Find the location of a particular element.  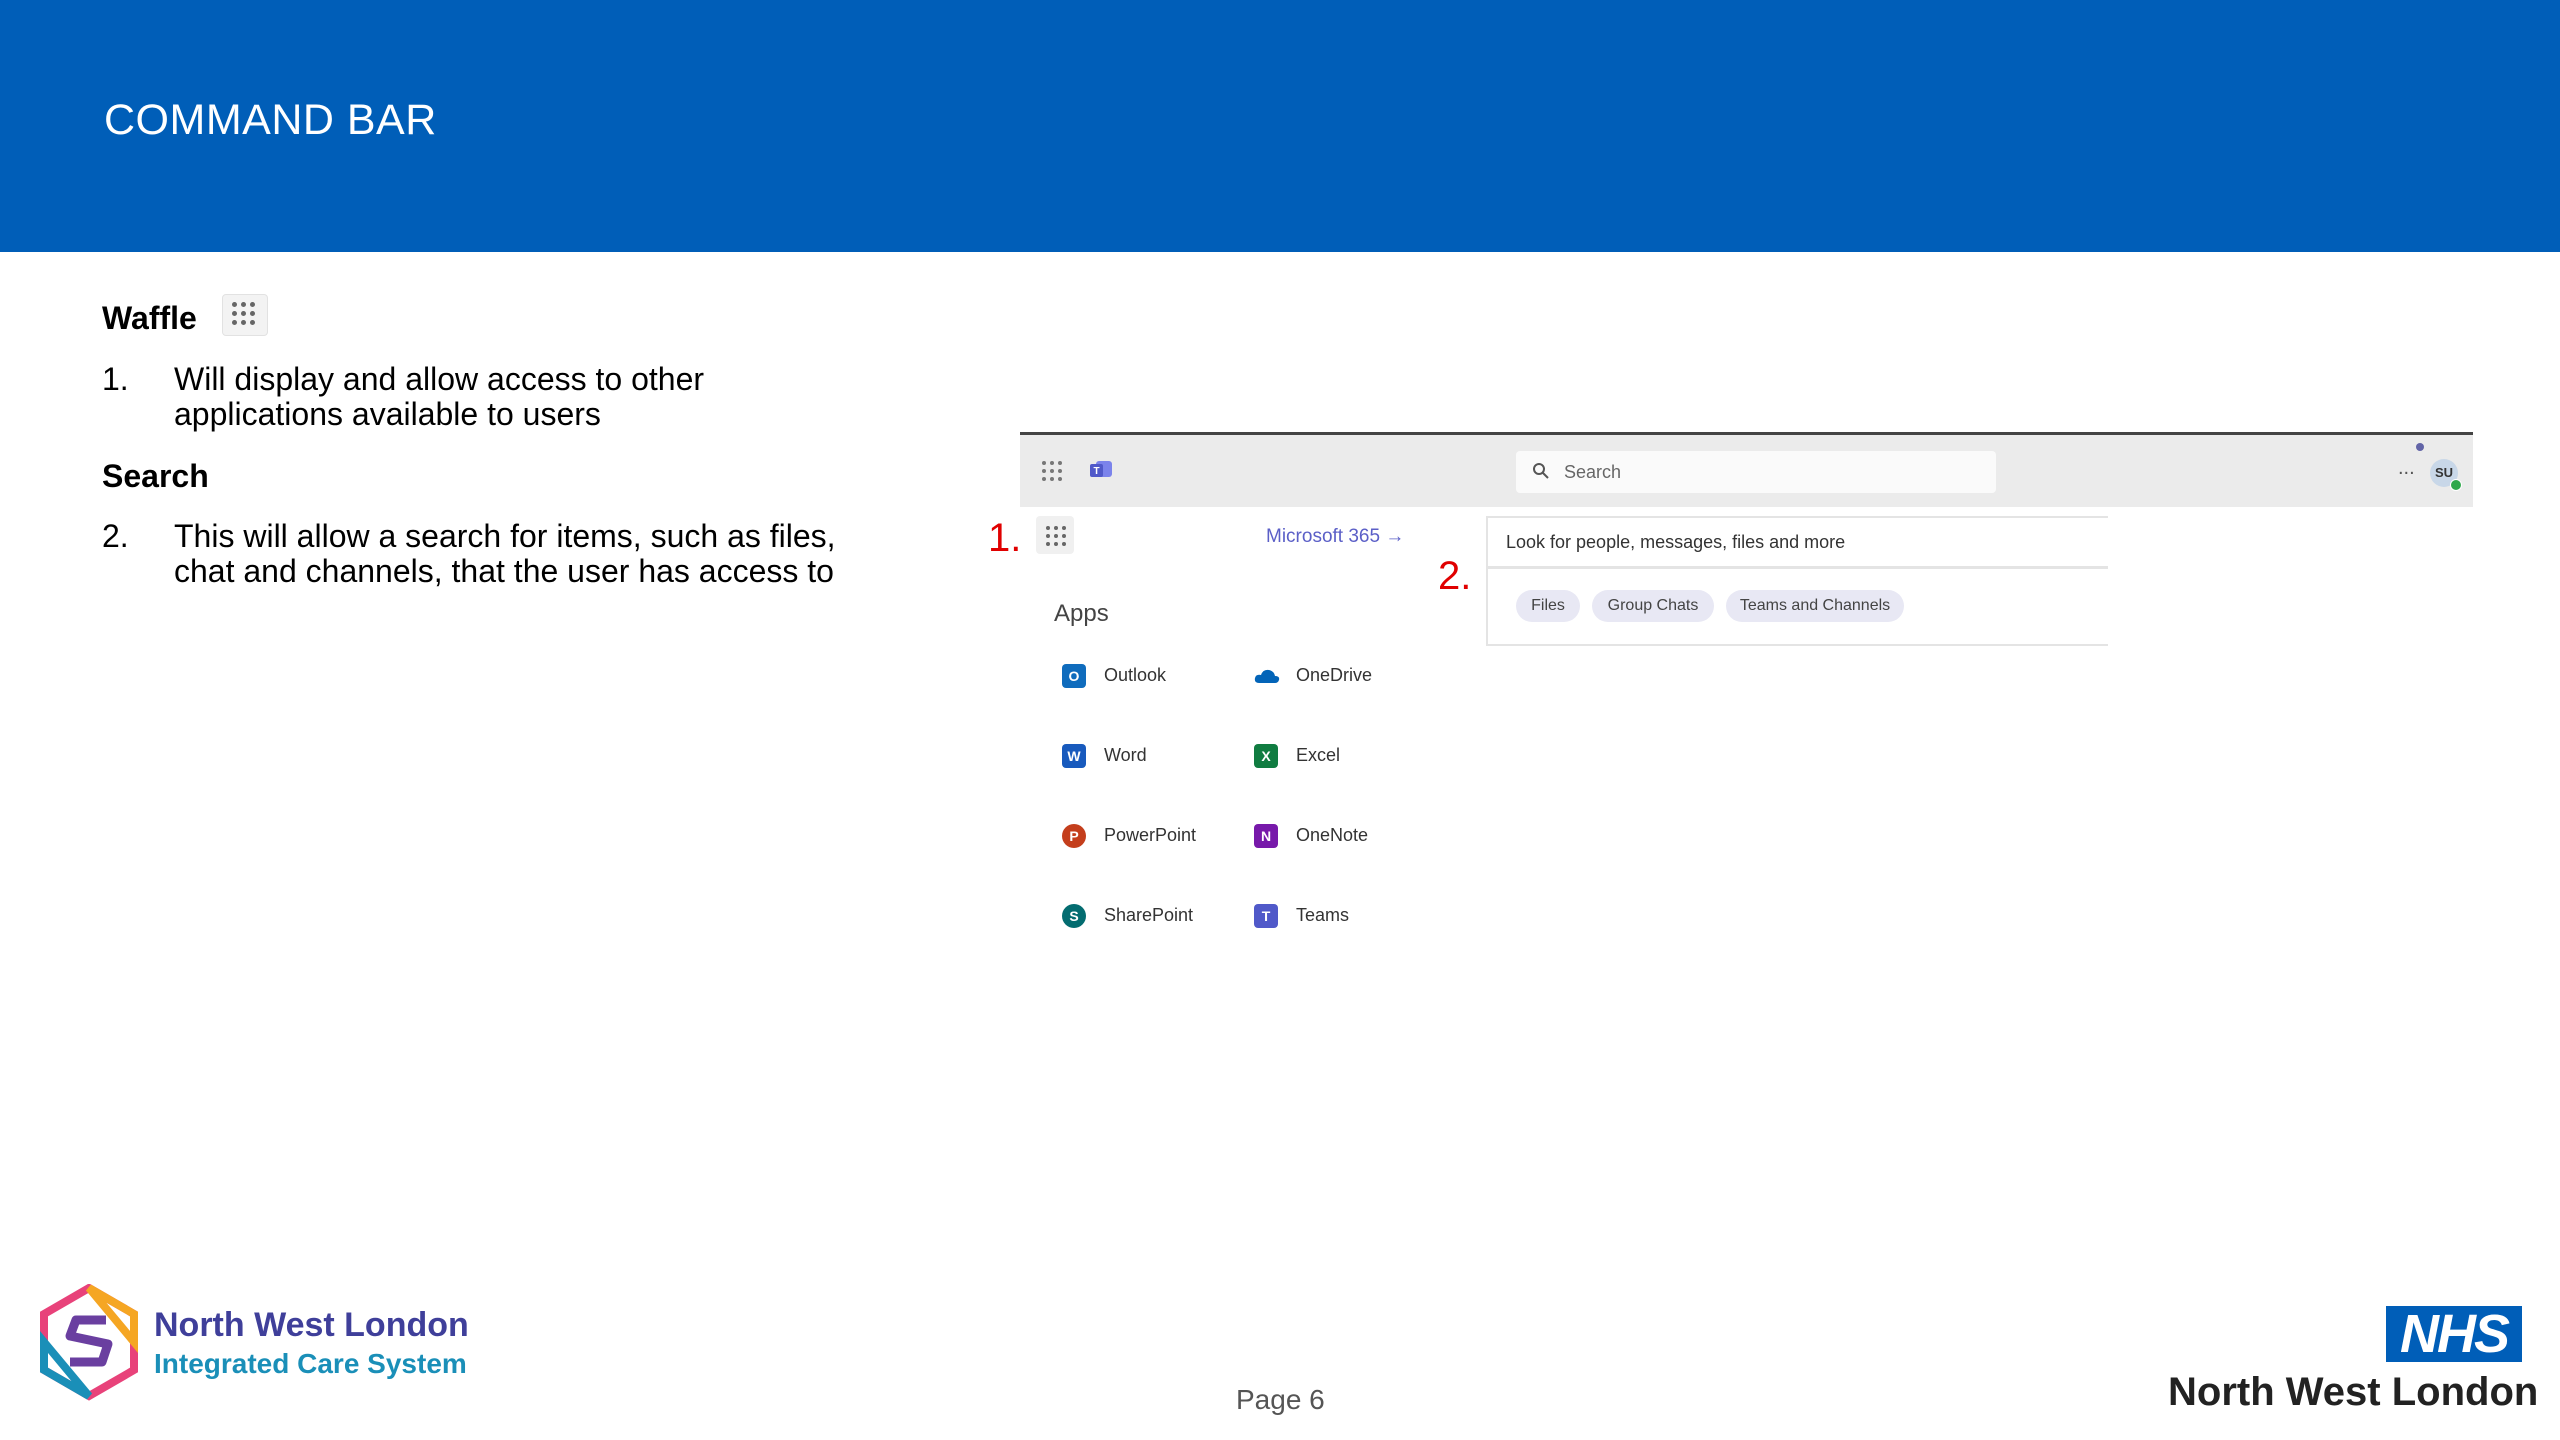

page-number: Page 6 is located at coordinates (1280, 1399).